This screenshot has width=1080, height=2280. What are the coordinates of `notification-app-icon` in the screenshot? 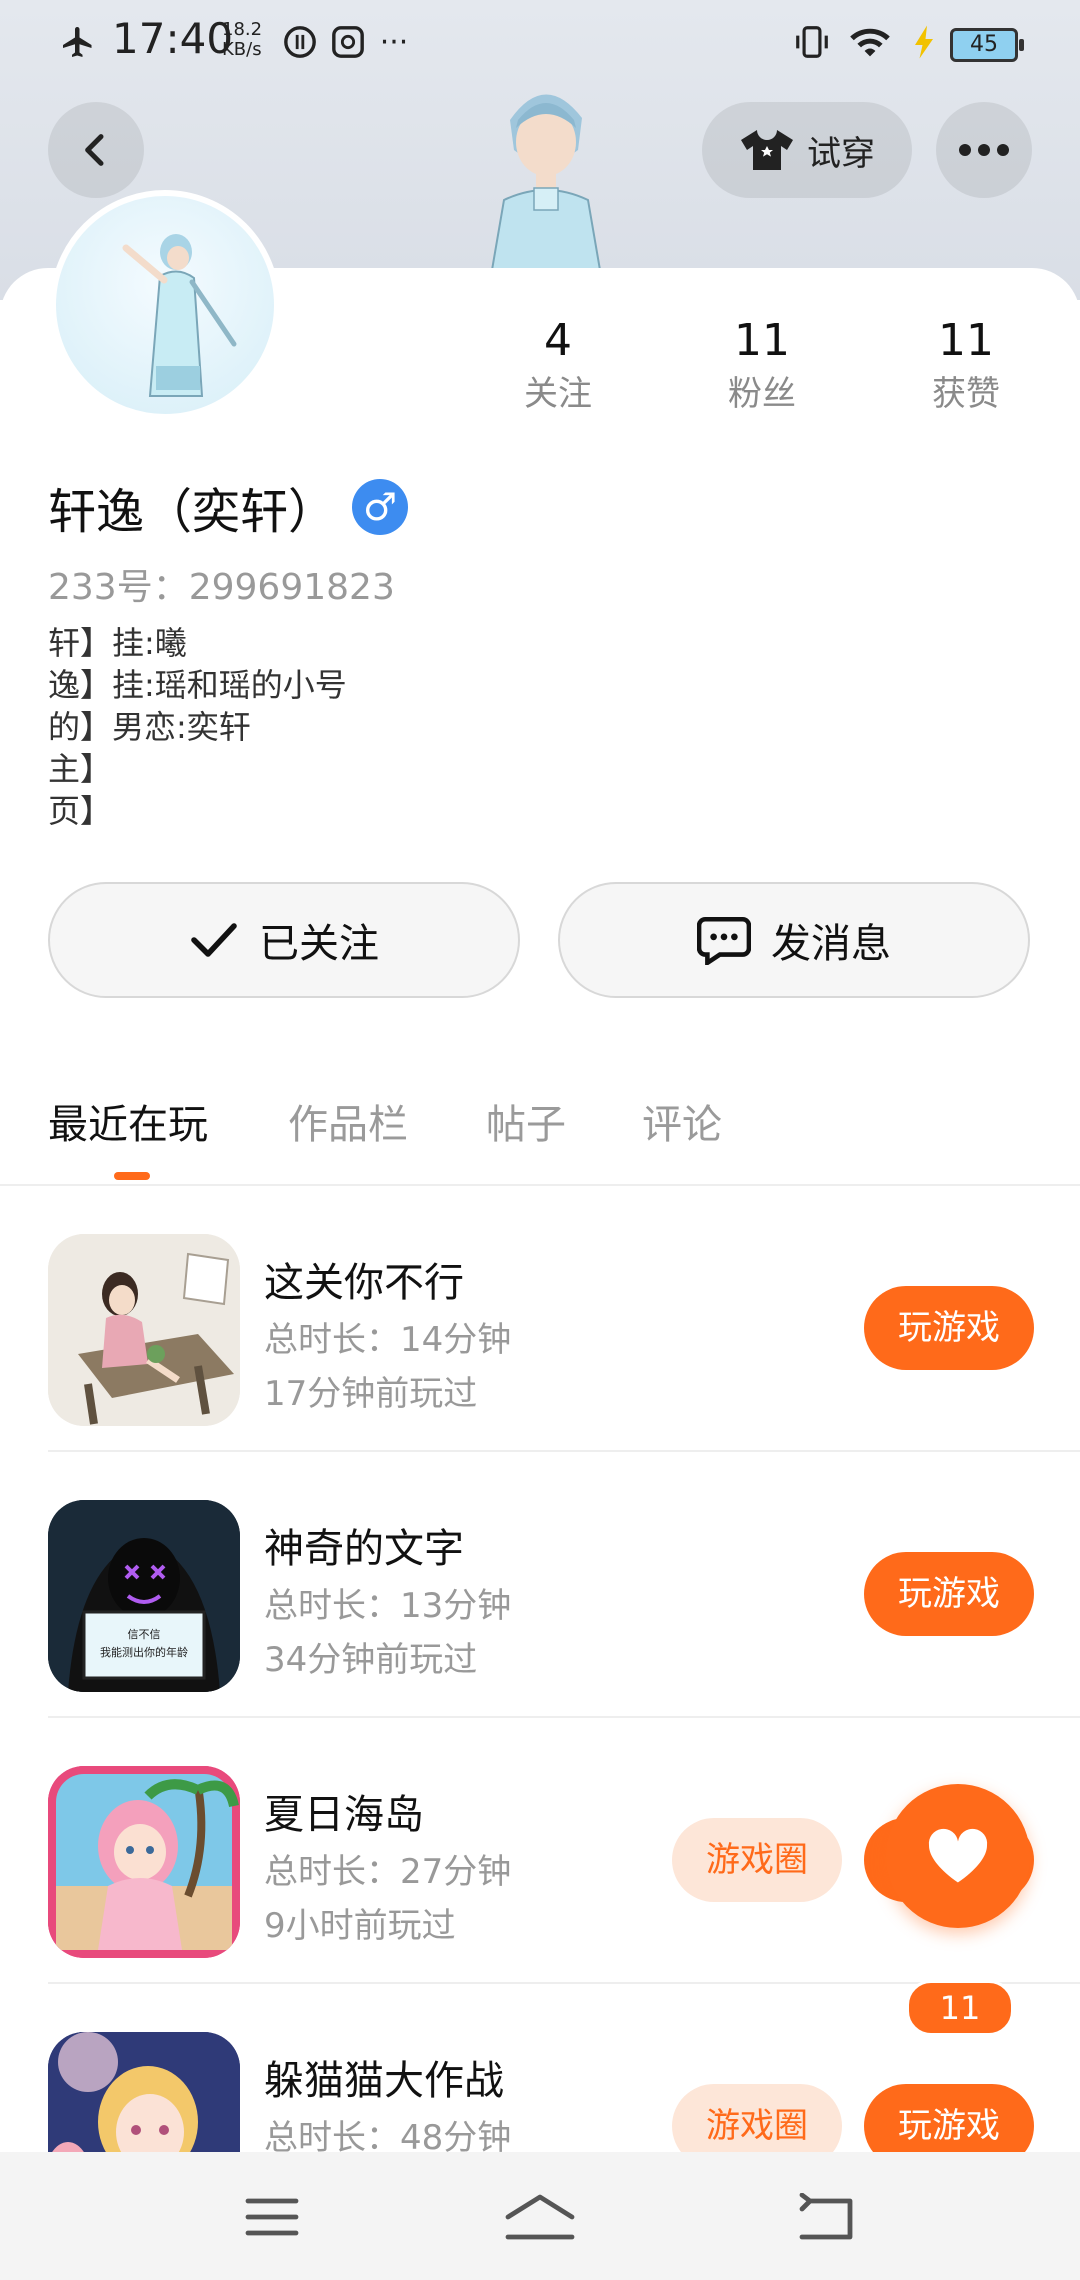 It's located at (300, 42).